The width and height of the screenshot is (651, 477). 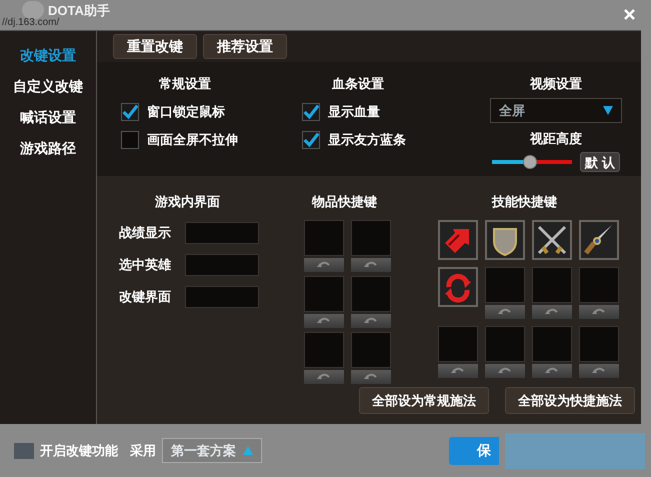 I want to click on field-label: 战绩显示, so click(x=145, y=233).